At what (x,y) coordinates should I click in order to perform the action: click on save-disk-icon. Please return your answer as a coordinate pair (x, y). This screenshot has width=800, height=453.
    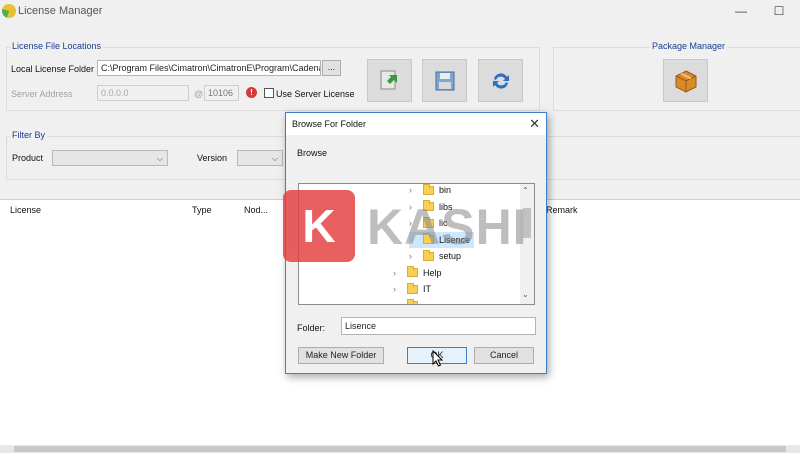
    Looking at the image, I should click on (444, 80).